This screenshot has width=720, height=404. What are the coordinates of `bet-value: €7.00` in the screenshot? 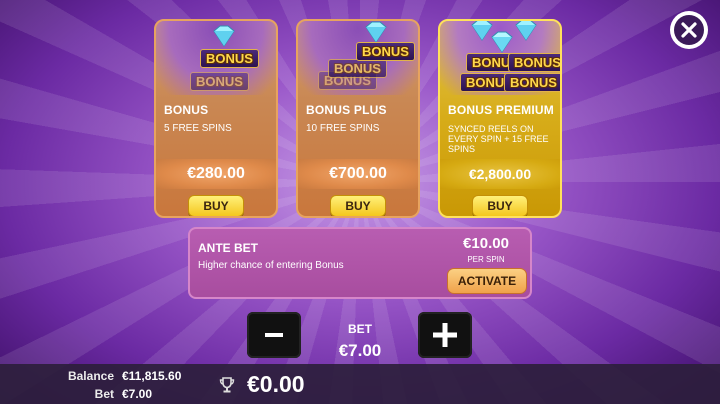 It's located at (360, 350).